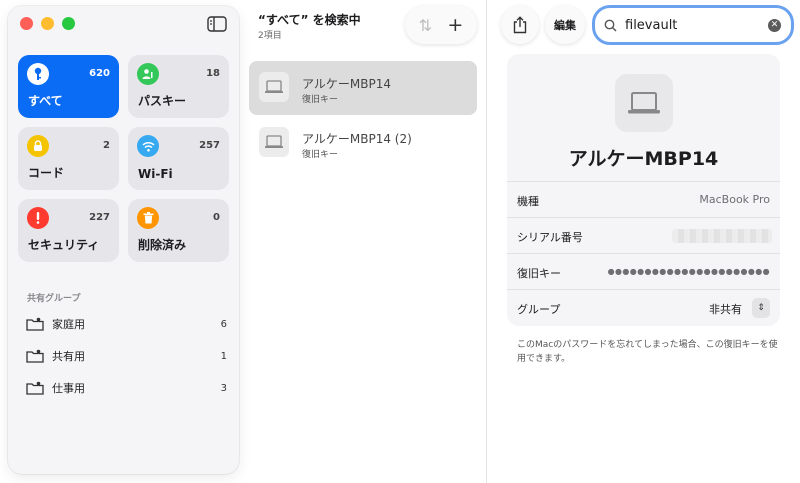 The height and width of the screenshot is (483, 800). I want to click on field-serial: シリアル番号, so click(643, 235).